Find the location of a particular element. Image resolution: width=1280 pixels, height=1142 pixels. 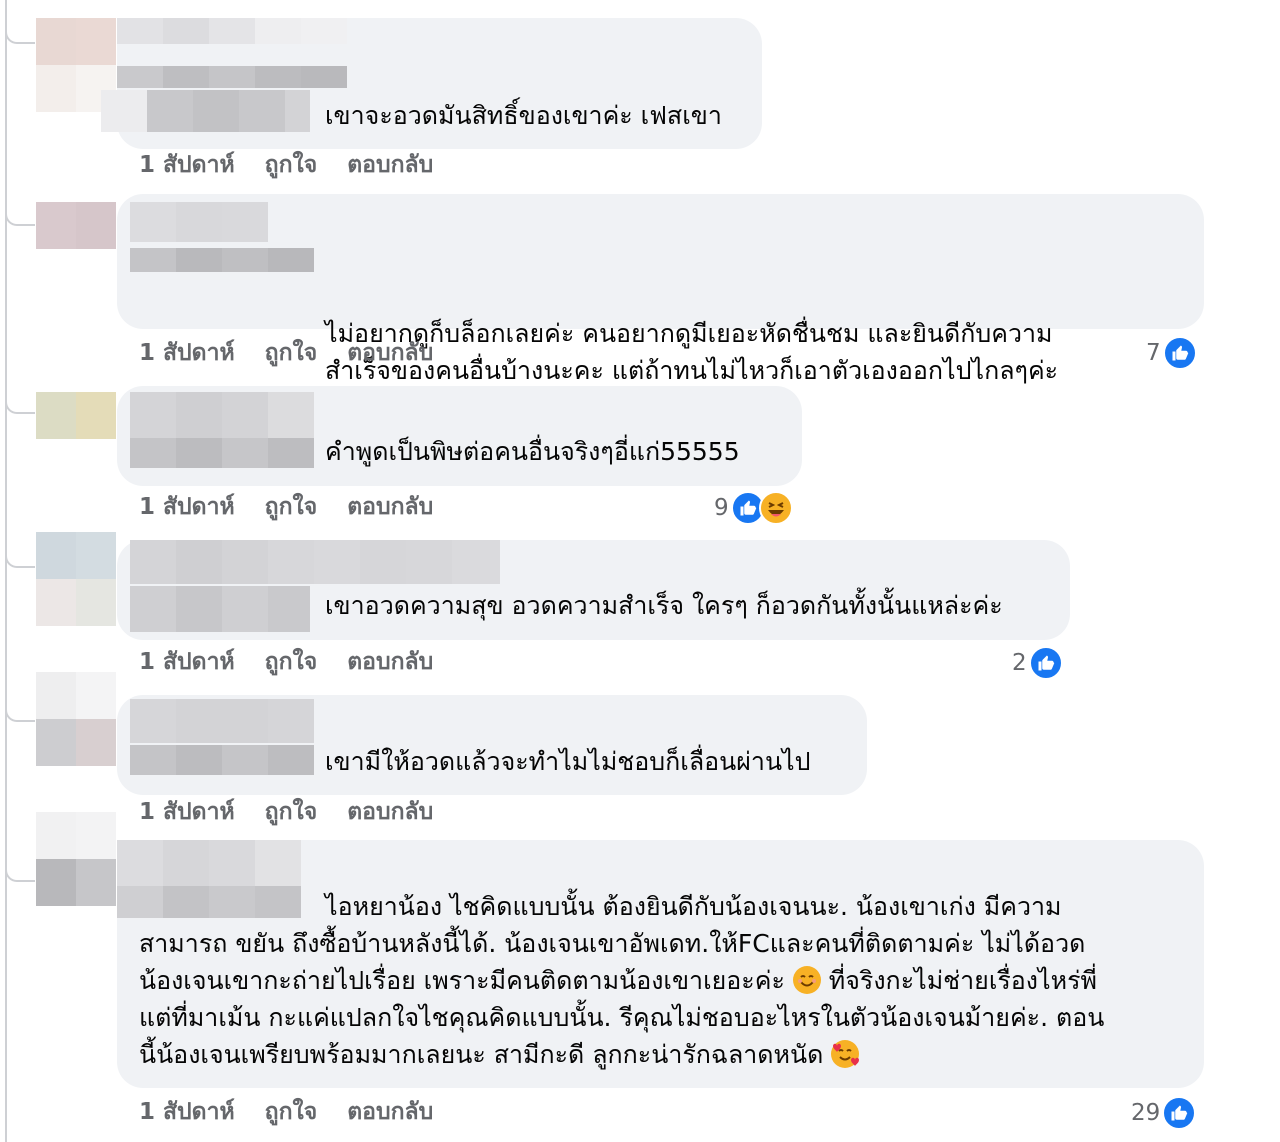

reaction-count: 2 is located at coordinates (1019, 663).